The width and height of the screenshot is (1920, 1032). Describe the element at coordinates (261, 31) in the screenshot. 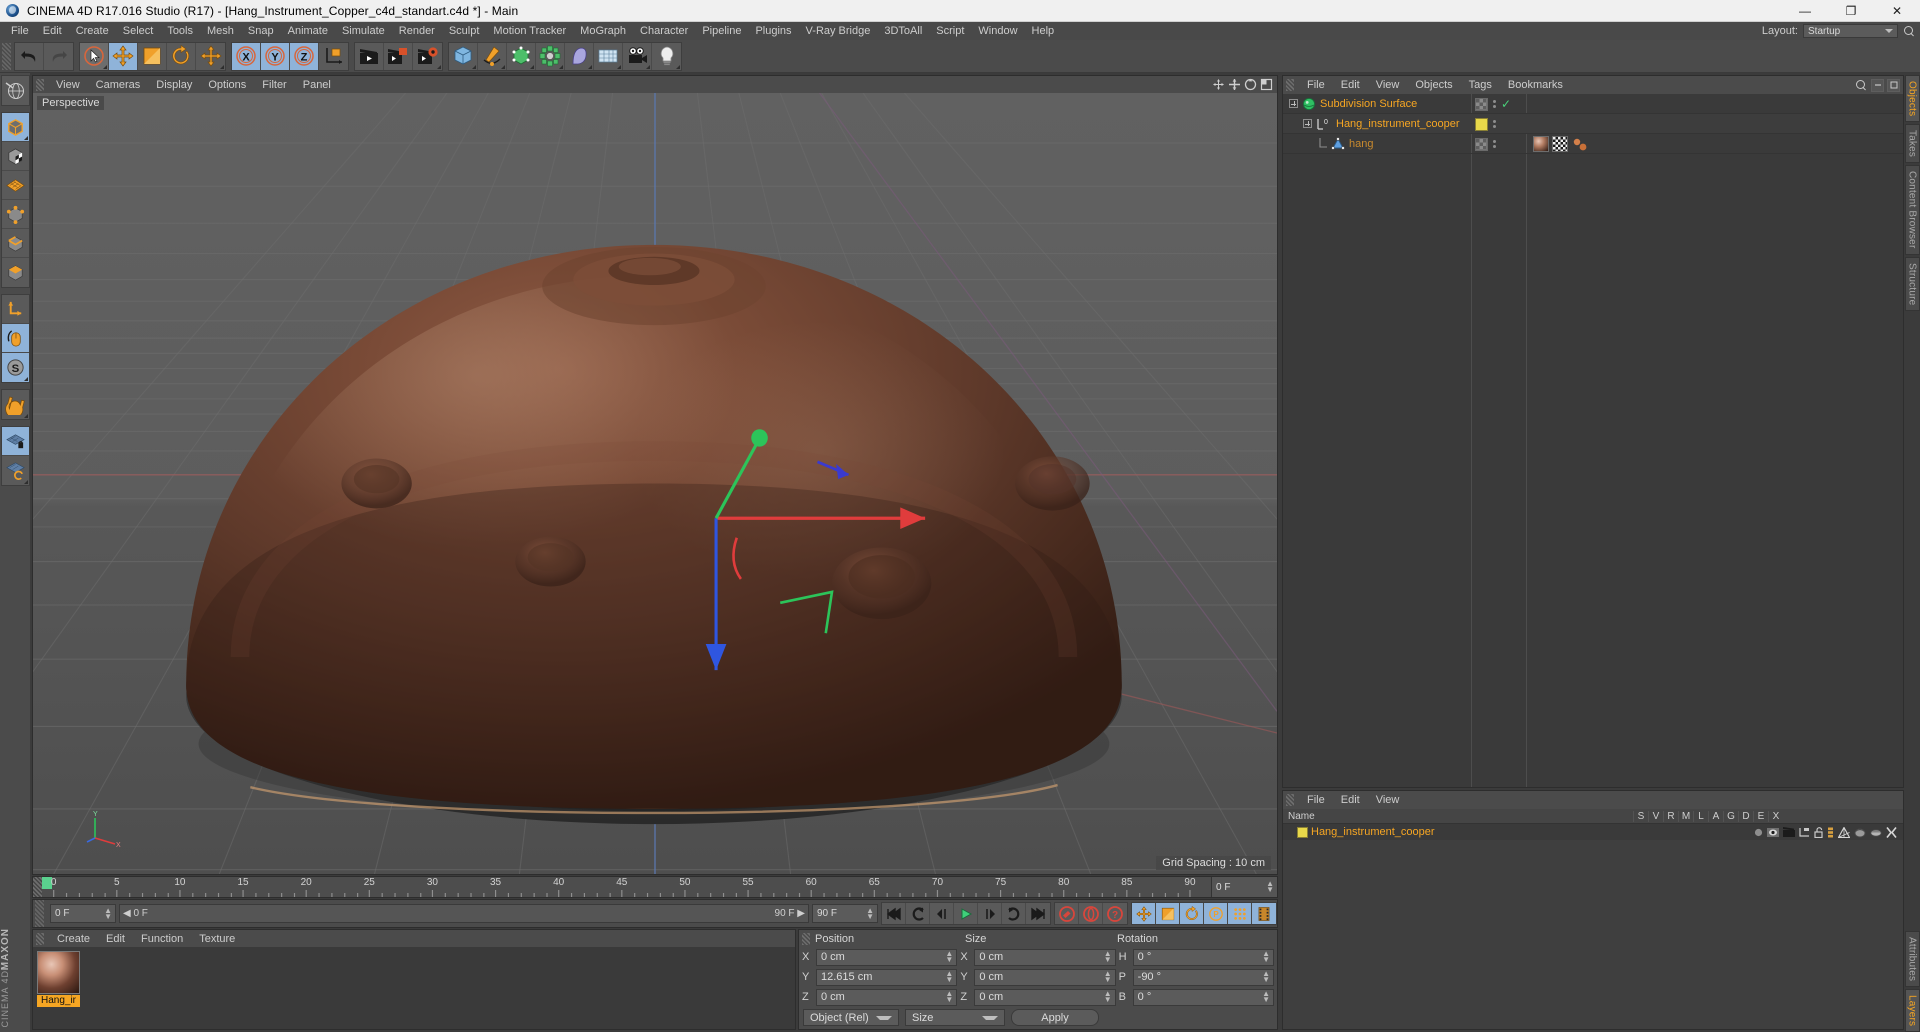

I see `menu-item-snap: Snap` at that location.